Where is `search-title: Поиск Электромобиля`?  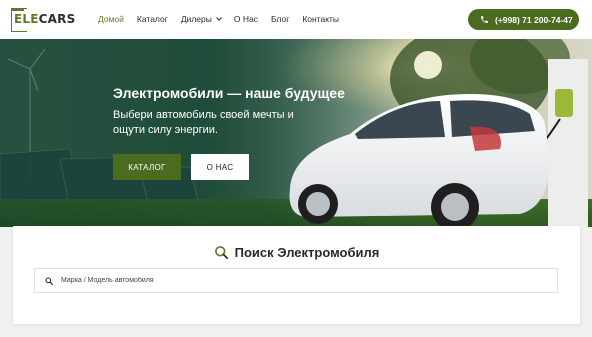
search-title: Поиск Электромобиля is located at coordinates (307, 252).